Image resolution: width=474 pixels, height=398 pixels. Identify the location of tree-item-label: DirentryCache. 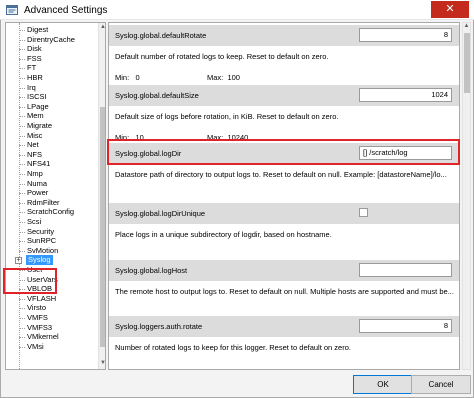
(51, 39).